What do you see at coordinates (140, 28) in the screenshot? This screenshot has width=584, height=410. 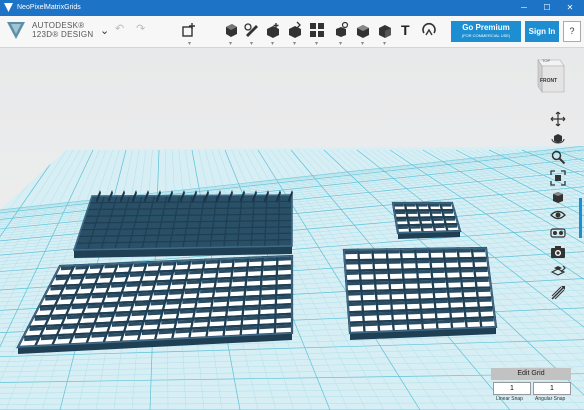 I see `redo-icon: ↷` at bounding box center [140, 28].